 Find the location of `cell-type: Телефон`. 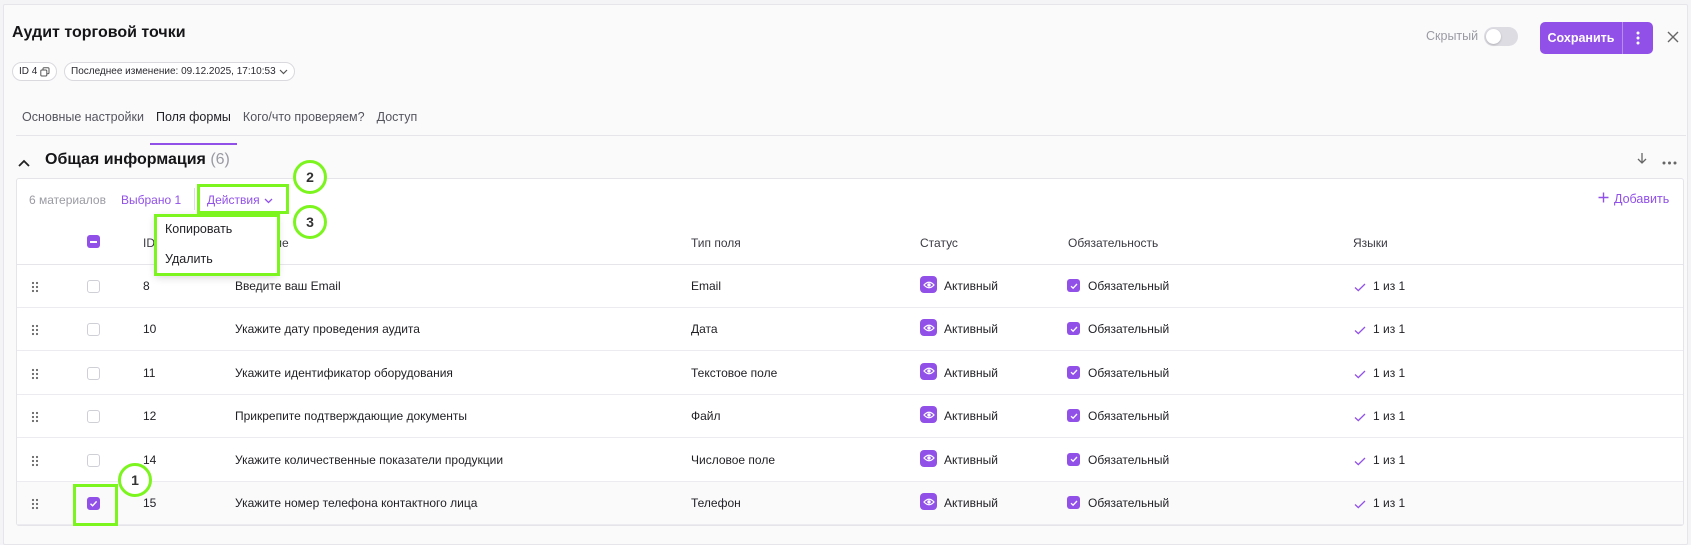

cell-type: Телефон is located at coordinates (716, 503).